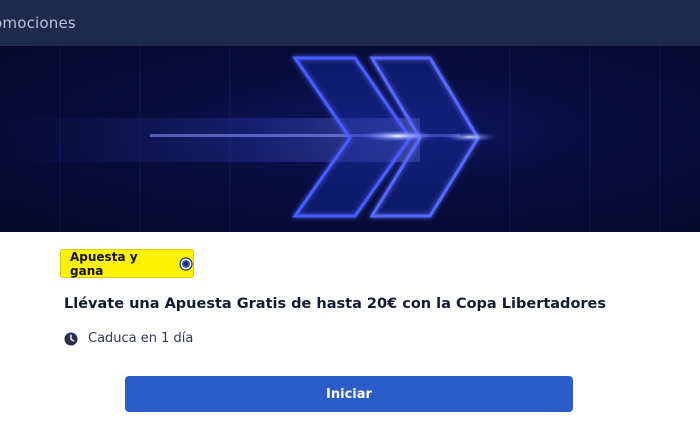 The height and width of the screenshot is (435, 700). I want to click on soccer-ball-icon, so click(186, 263).